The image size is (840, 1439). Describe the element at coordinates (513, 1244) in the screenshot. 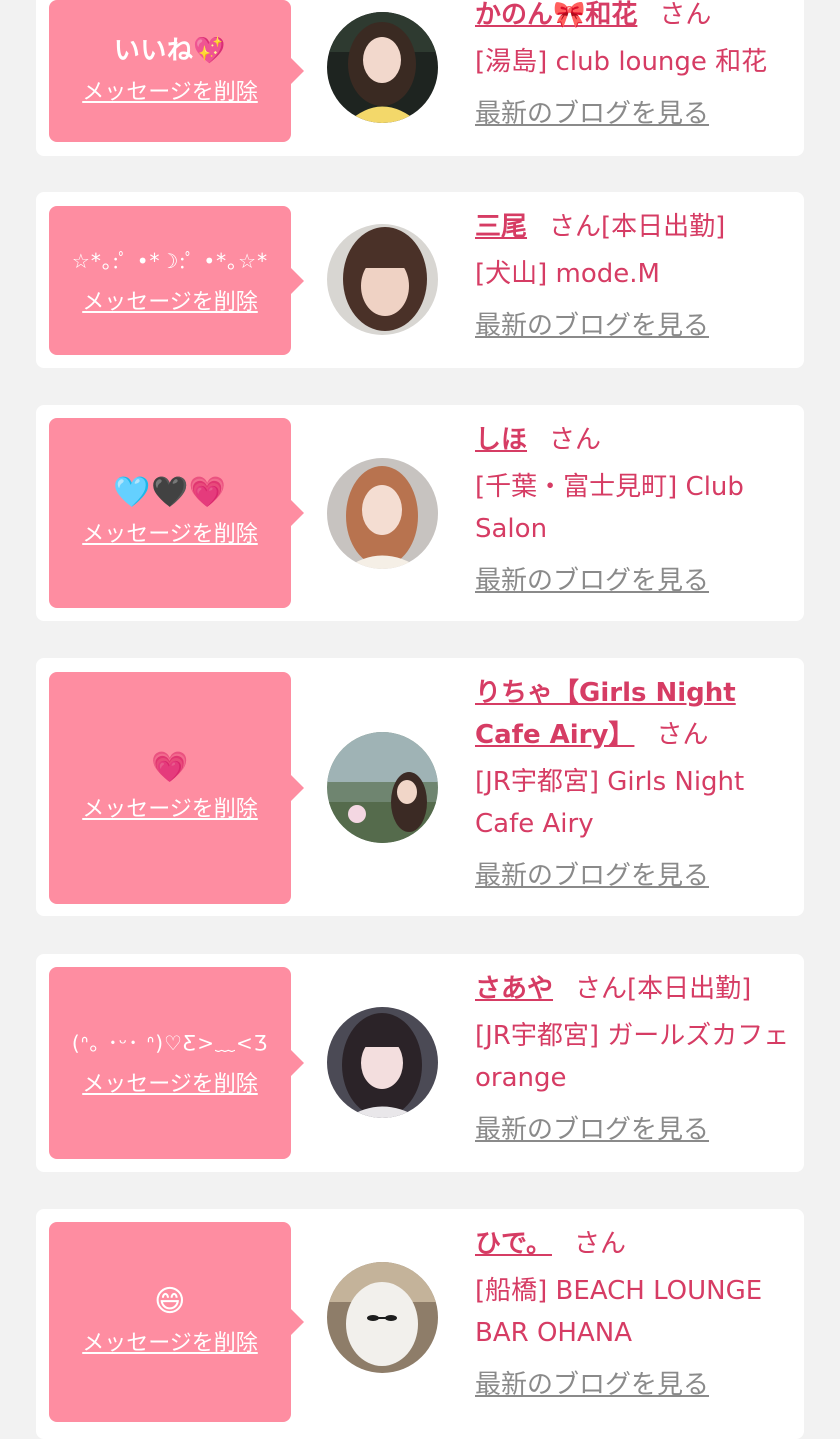

I see `cast-name-link: ひで。` at that location.